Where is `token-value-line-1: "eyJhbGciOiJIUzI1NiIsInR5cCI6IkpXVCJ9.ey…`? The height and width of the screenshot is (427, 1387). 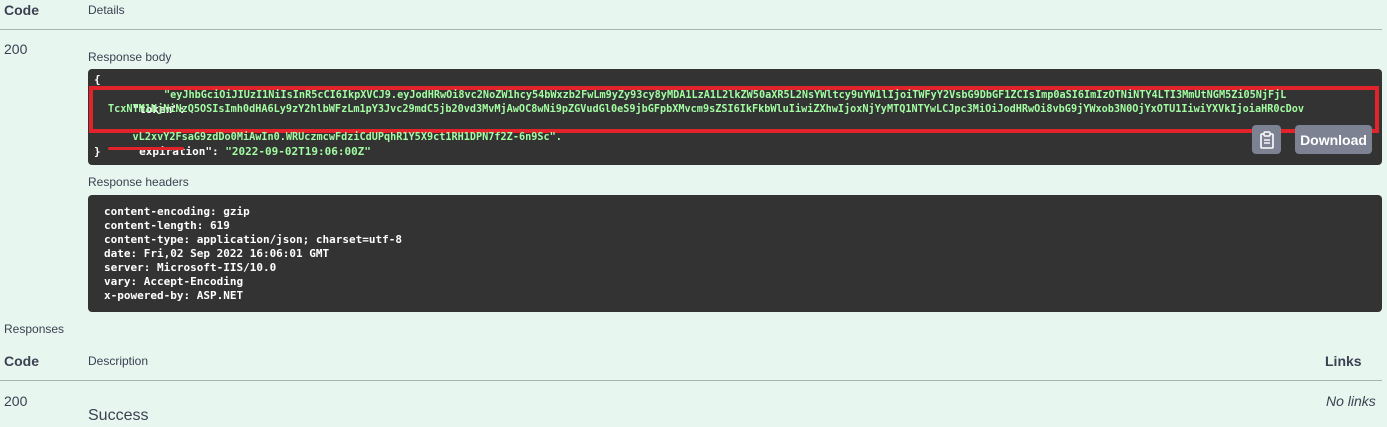
token-value-line-1: "eyJhbGciOiJIUzI1NiIsInR5cCI6IkpXVCJ9.ey… is located at coordinates (725, 95).